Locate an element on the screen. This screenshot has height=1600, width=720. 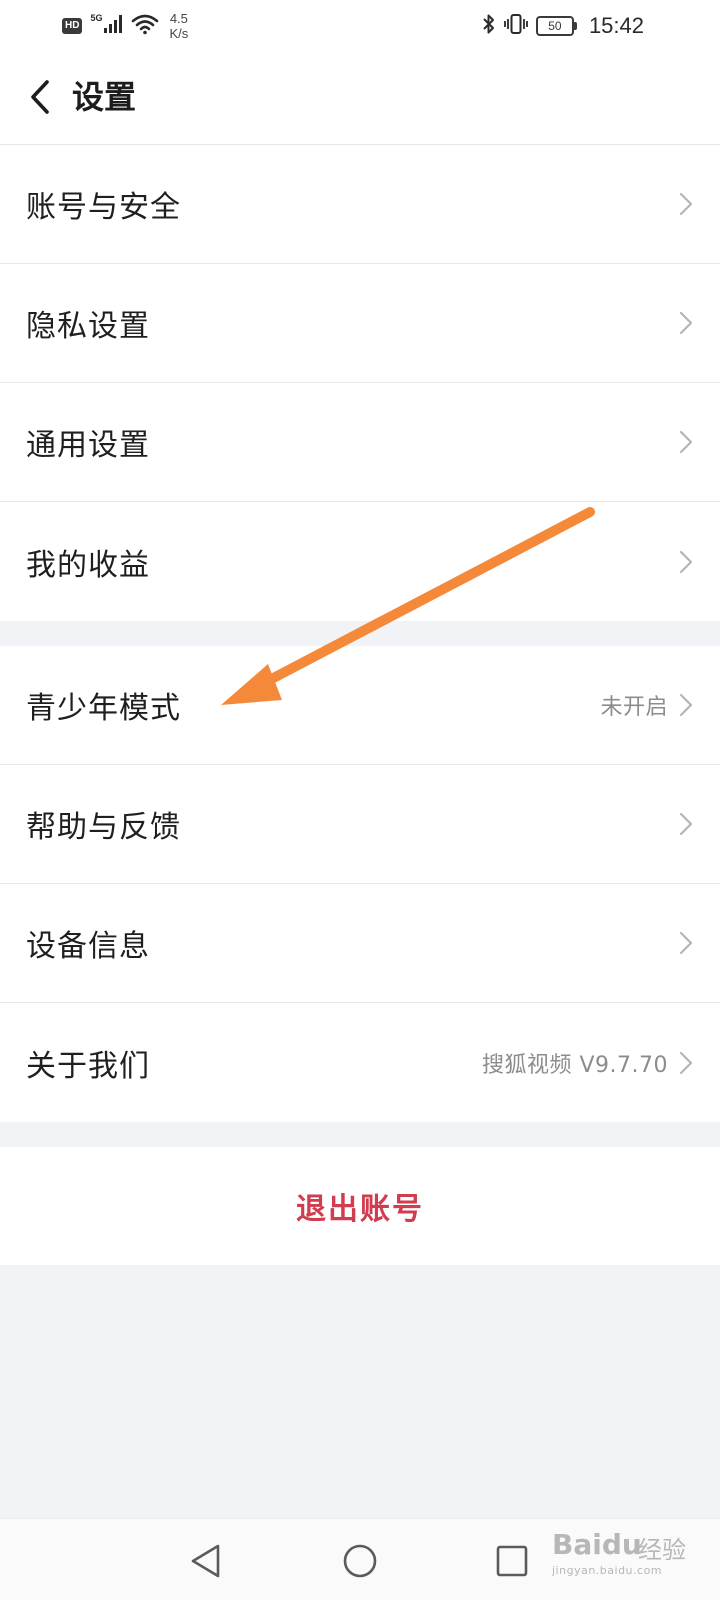
logout-label: 退出账号 is located at coordinates (360, 1209).